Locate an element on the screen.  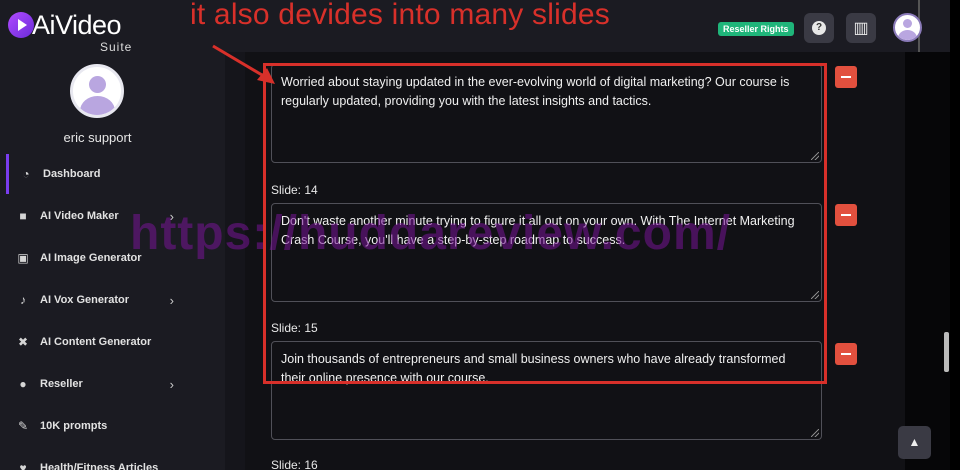
logo-play-icon is located at coordinates (21, 25).